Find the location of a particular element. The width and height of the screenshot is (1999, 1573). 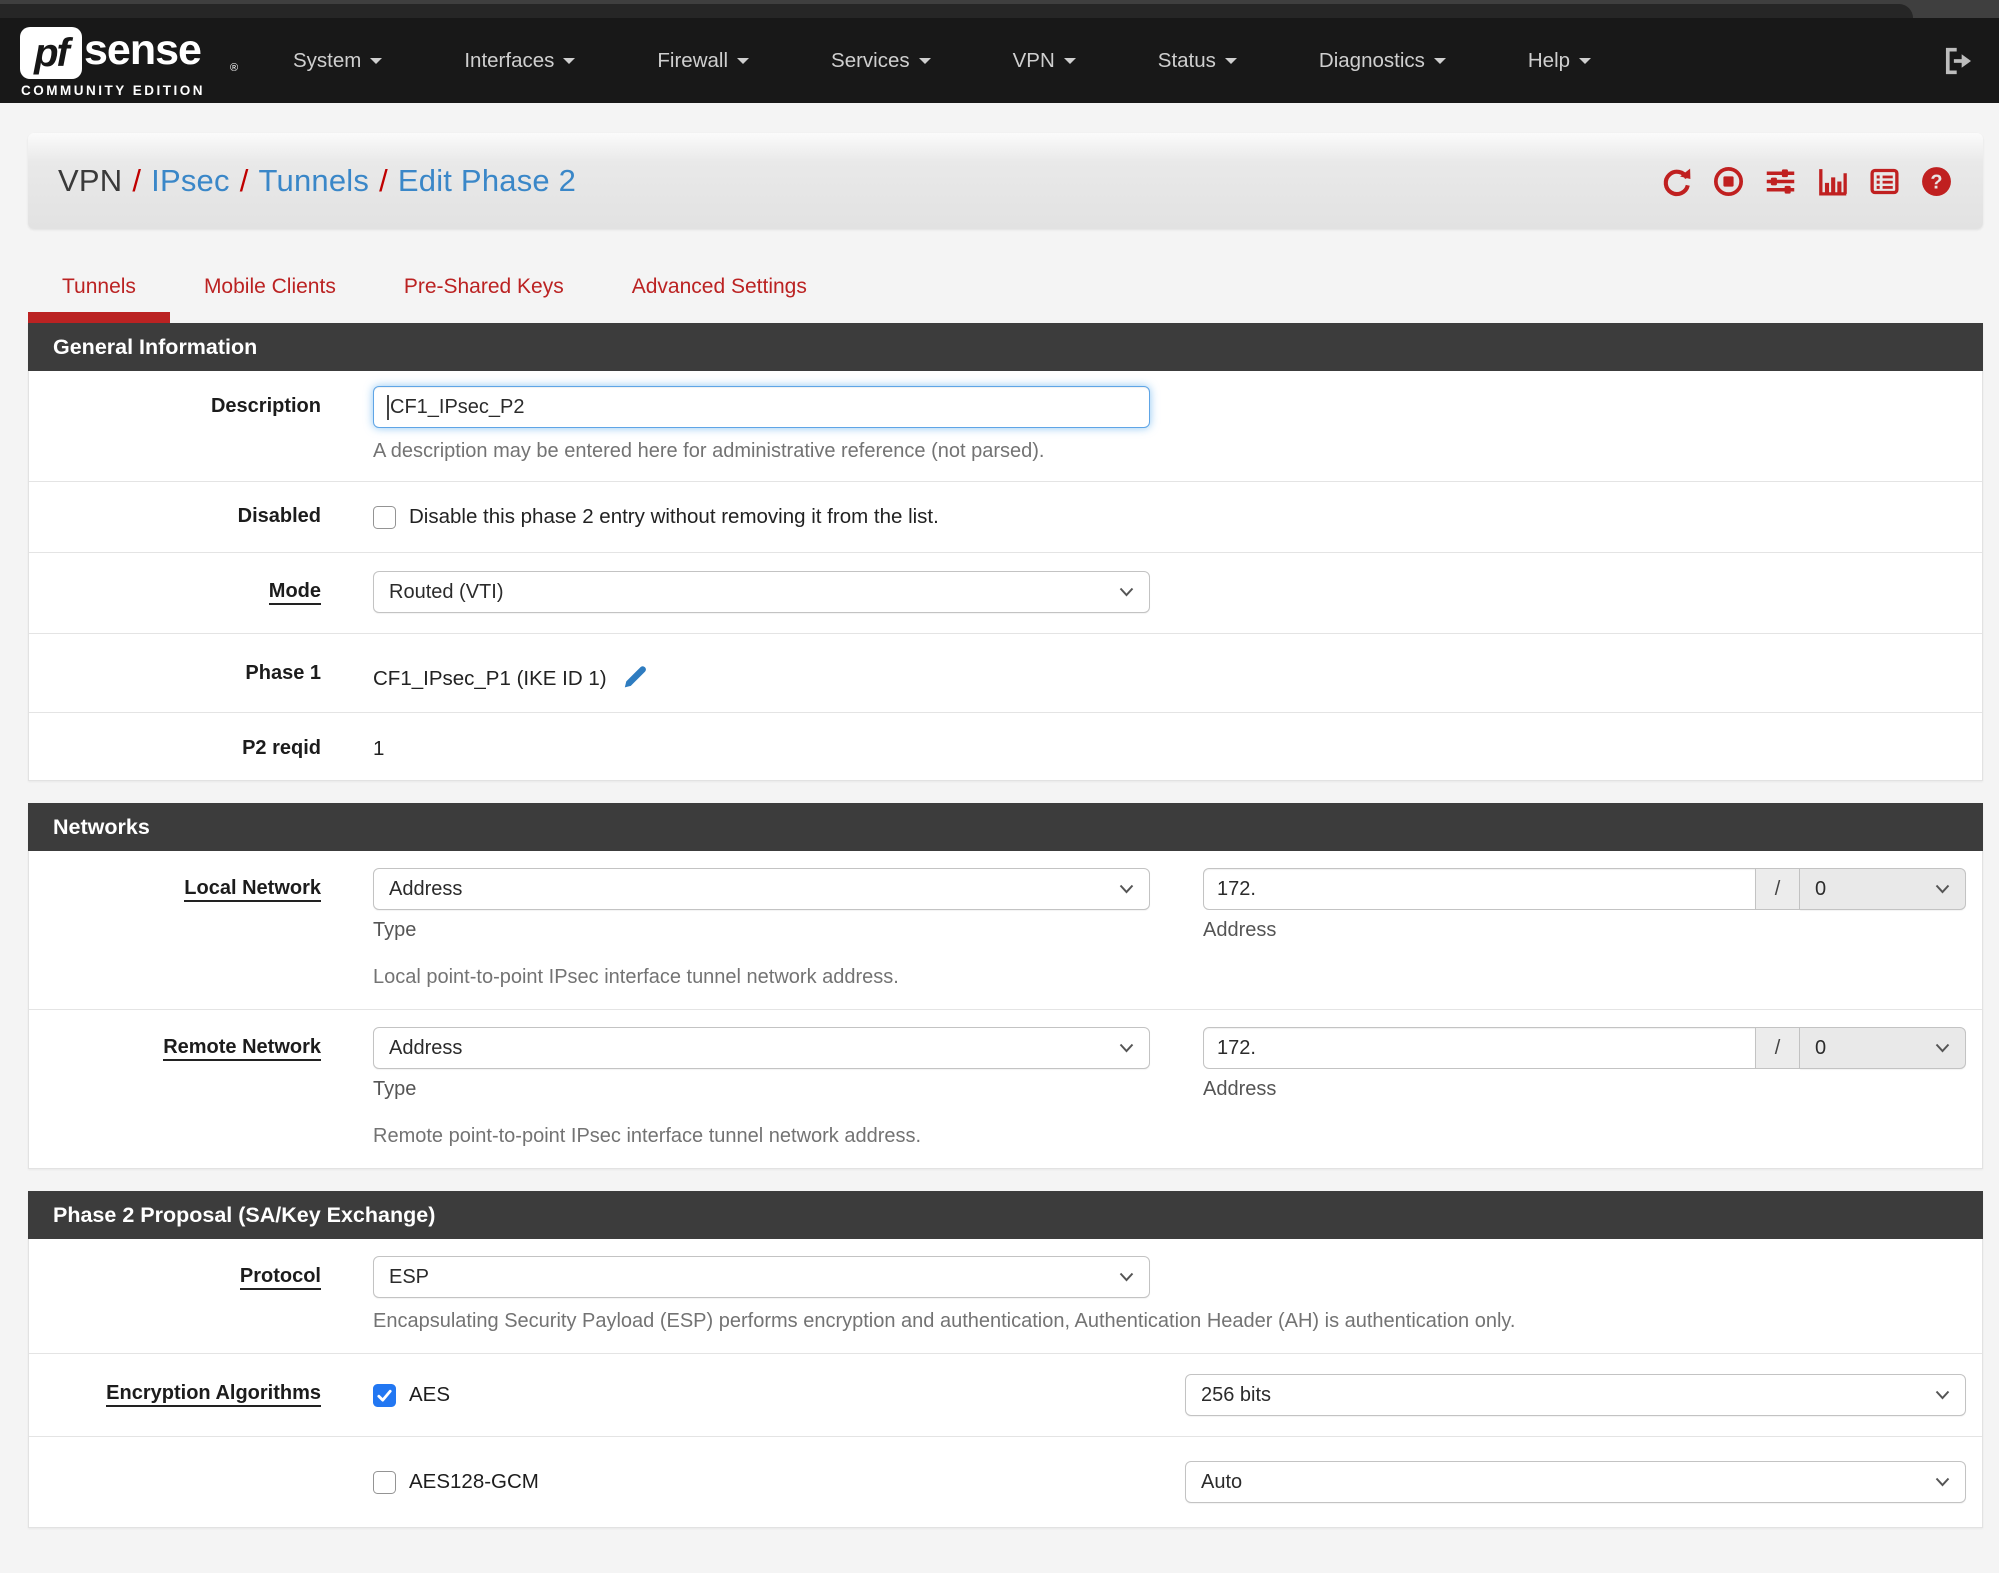

phase2-proposal-heading: Phase 2 Proposal (SA/Key Exchange) is located at coordinates (1005, 1215).